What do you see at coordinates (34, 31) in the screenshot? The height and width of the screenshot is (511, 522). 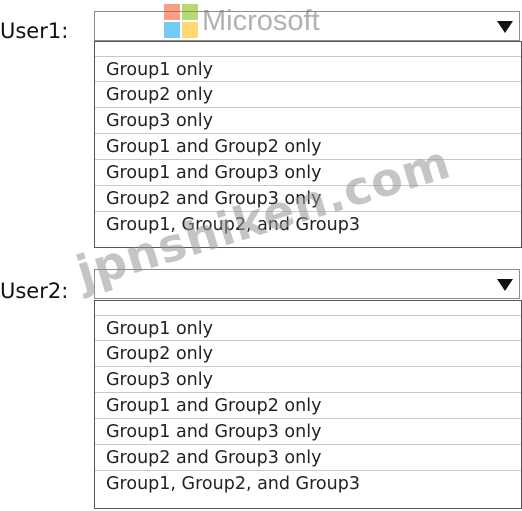 I see `user1-label: User1:` at bounding box center [34, 31].